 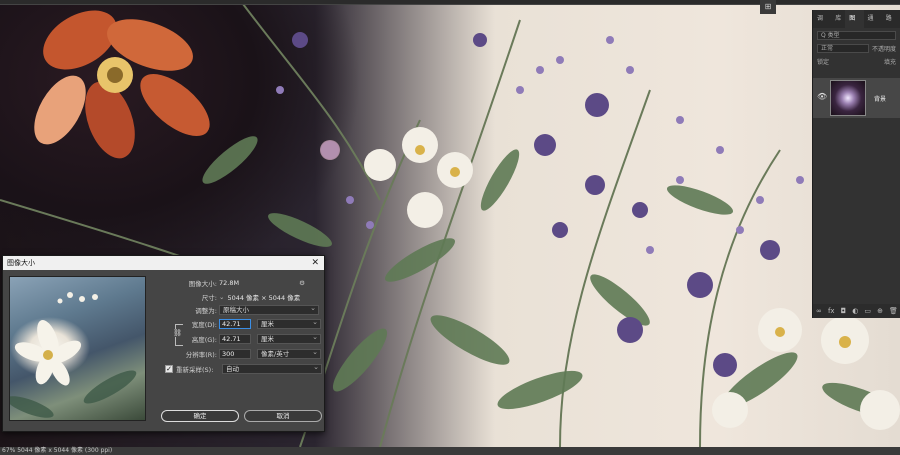 I want to click on height-row: 高度(G): 42.71 厘米, so click(x=237, y=338).